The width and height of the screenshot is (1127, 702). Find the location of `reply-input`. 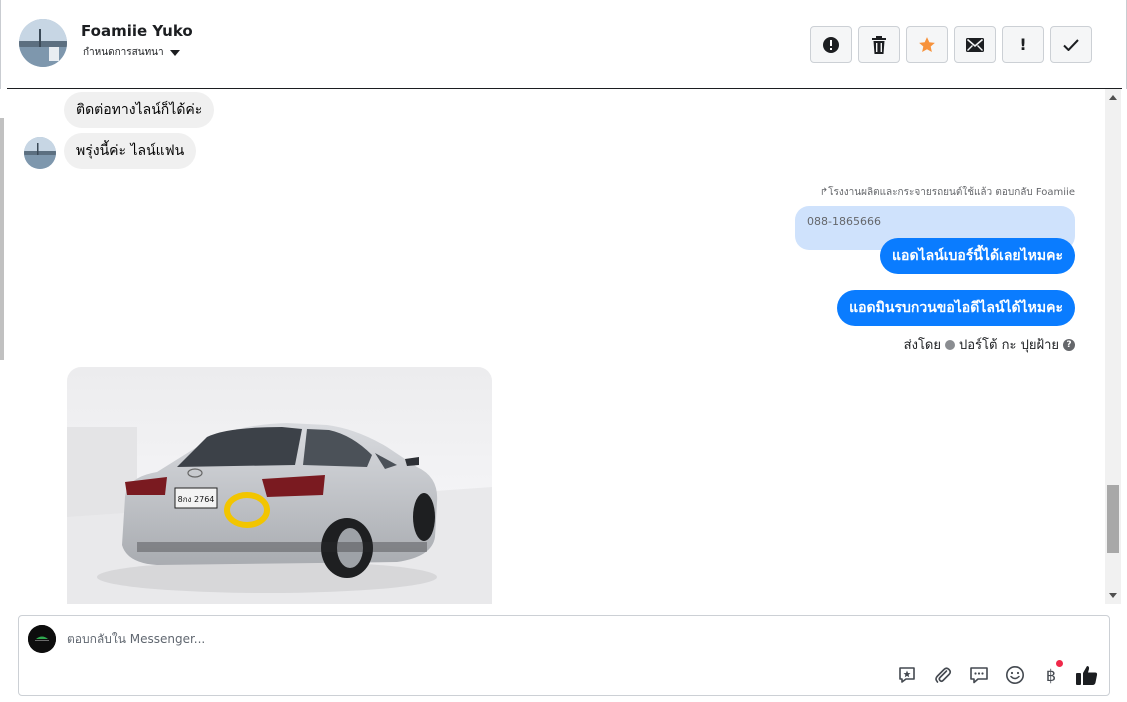

reply-input is located at coordinates (467, 639).